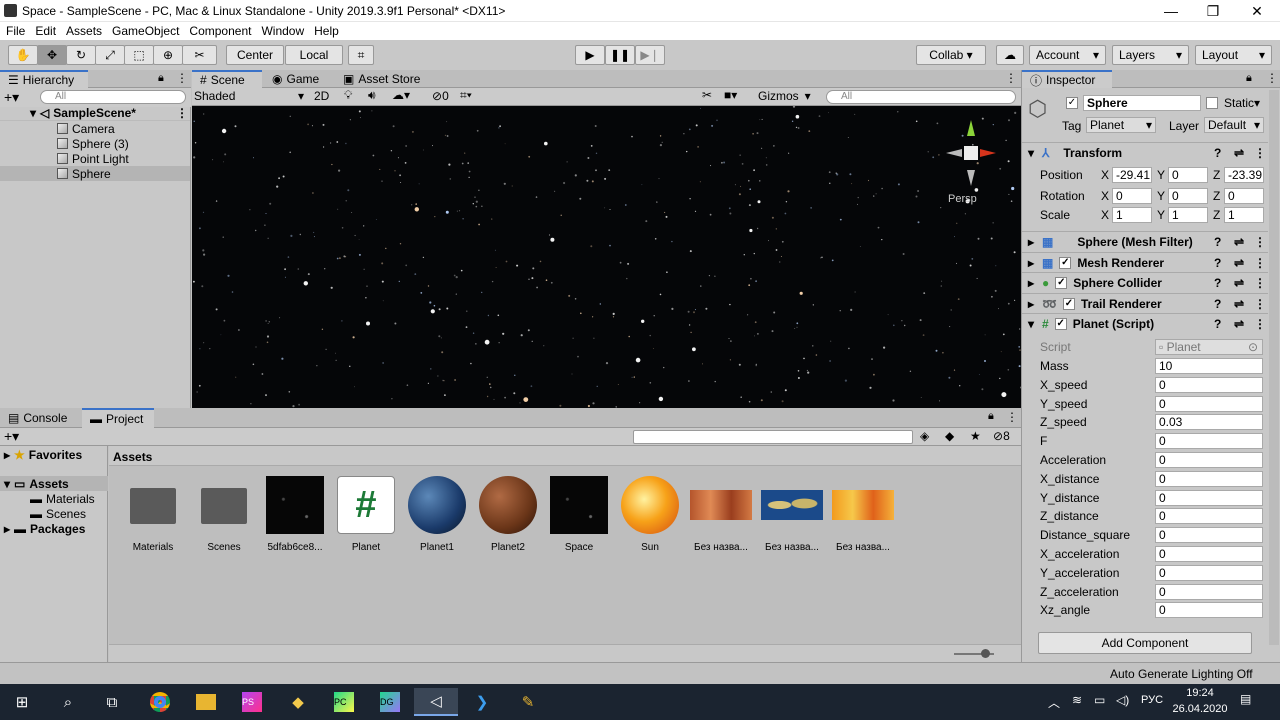 The height and width of the screenshot is (720, 1280). I want to click on transform-field-y: 0, so click(1188, 175).